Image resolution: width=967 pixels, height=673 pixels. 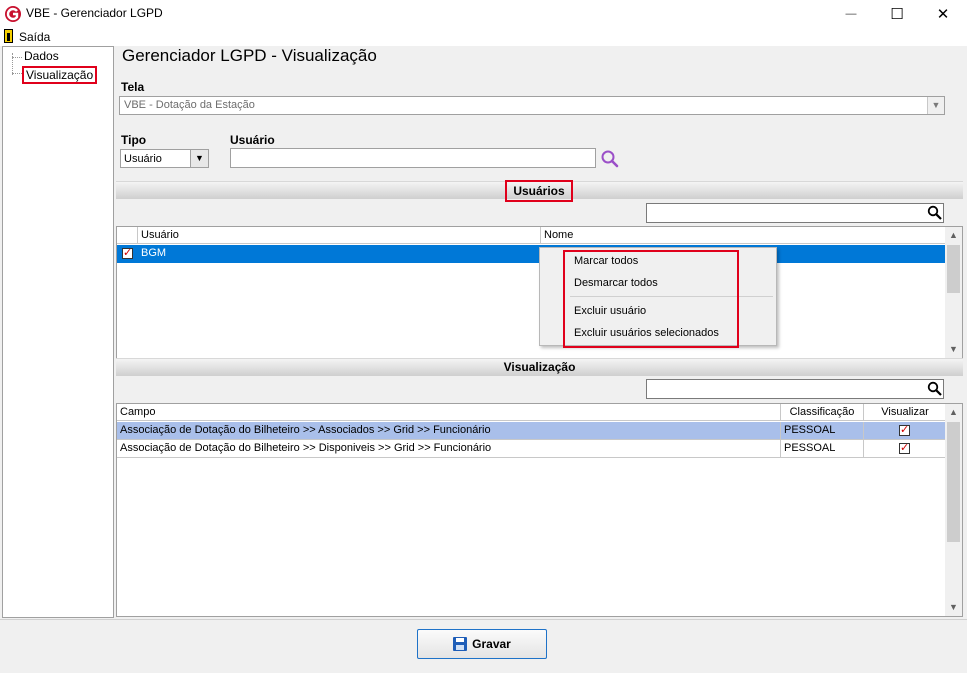 What do you see at coordinates (610, 159) in the screenshot?
I see `search-icon` at bounding box center [610, 159].